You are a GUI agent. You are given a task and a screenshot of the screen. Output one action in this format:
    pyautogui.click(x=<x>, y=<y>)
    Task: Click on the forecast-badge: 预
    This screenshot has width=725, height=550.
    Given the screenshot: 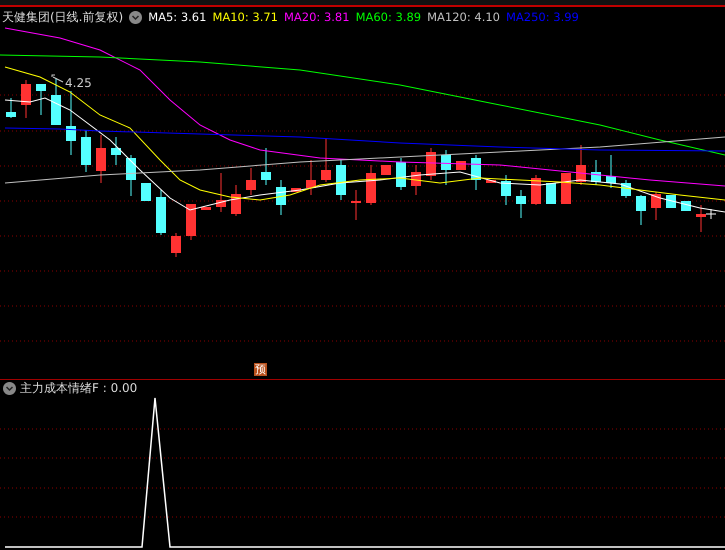 What is the action you would take?
    pyautogui.click(x=260, y=369)
    